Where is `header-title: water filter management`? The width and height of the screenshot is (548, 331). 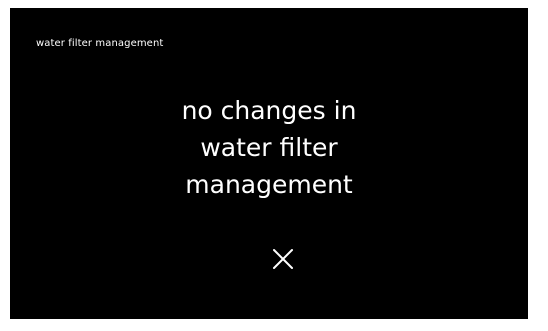
header-title: water filter management is located at coordinates (100, 43).